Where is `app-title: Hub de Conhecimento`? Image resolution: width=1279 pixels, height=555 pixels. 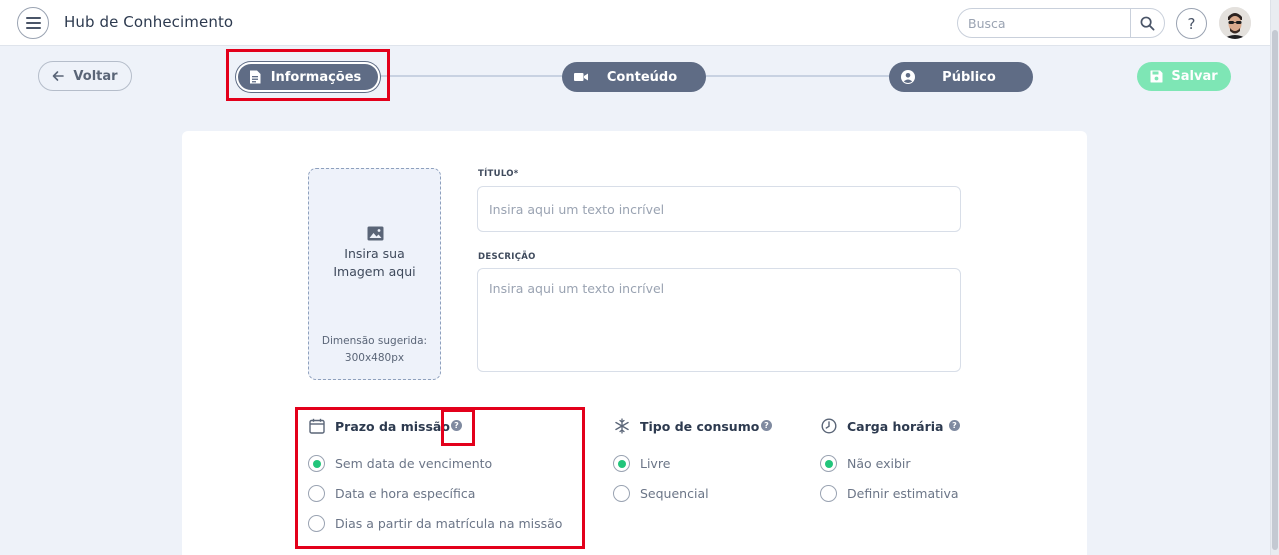 app-title: Hub de Conhecimento is located at coordinates (149, 22).